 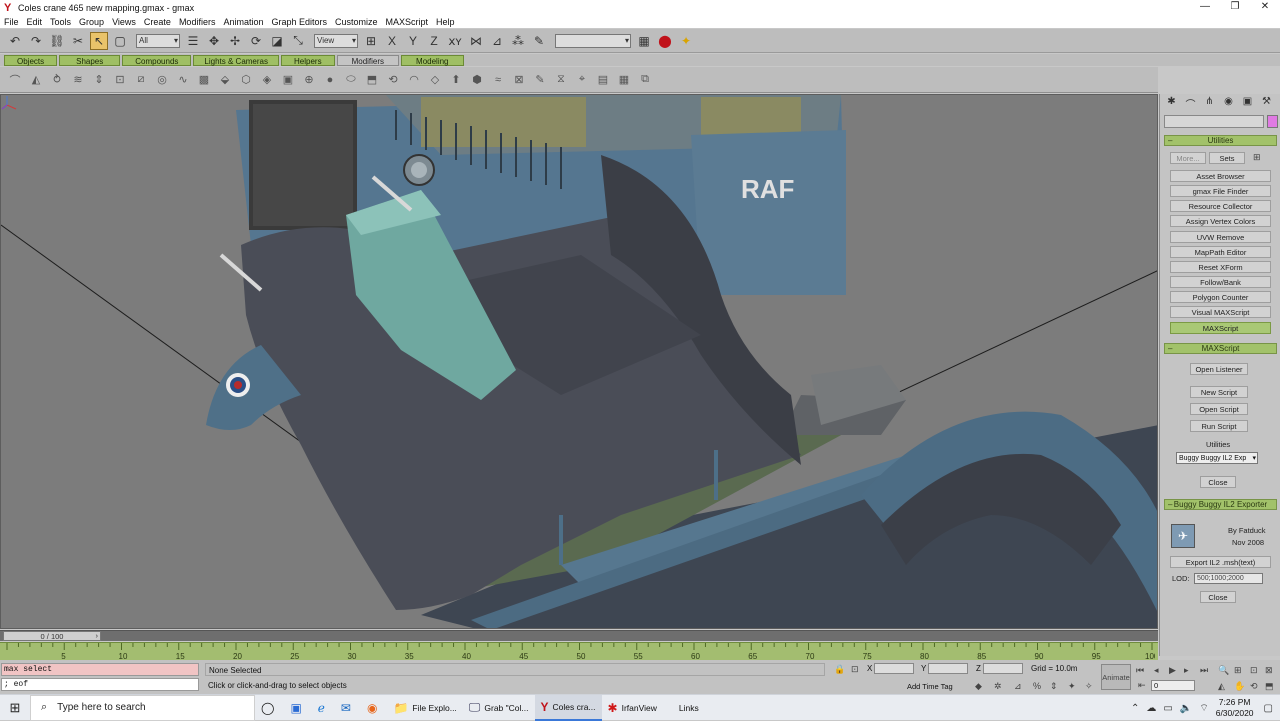 What do you see at coordinates (183, 80) in the screenshot?
I see `wave-icon: ∿` at bounding box center [183, 80].